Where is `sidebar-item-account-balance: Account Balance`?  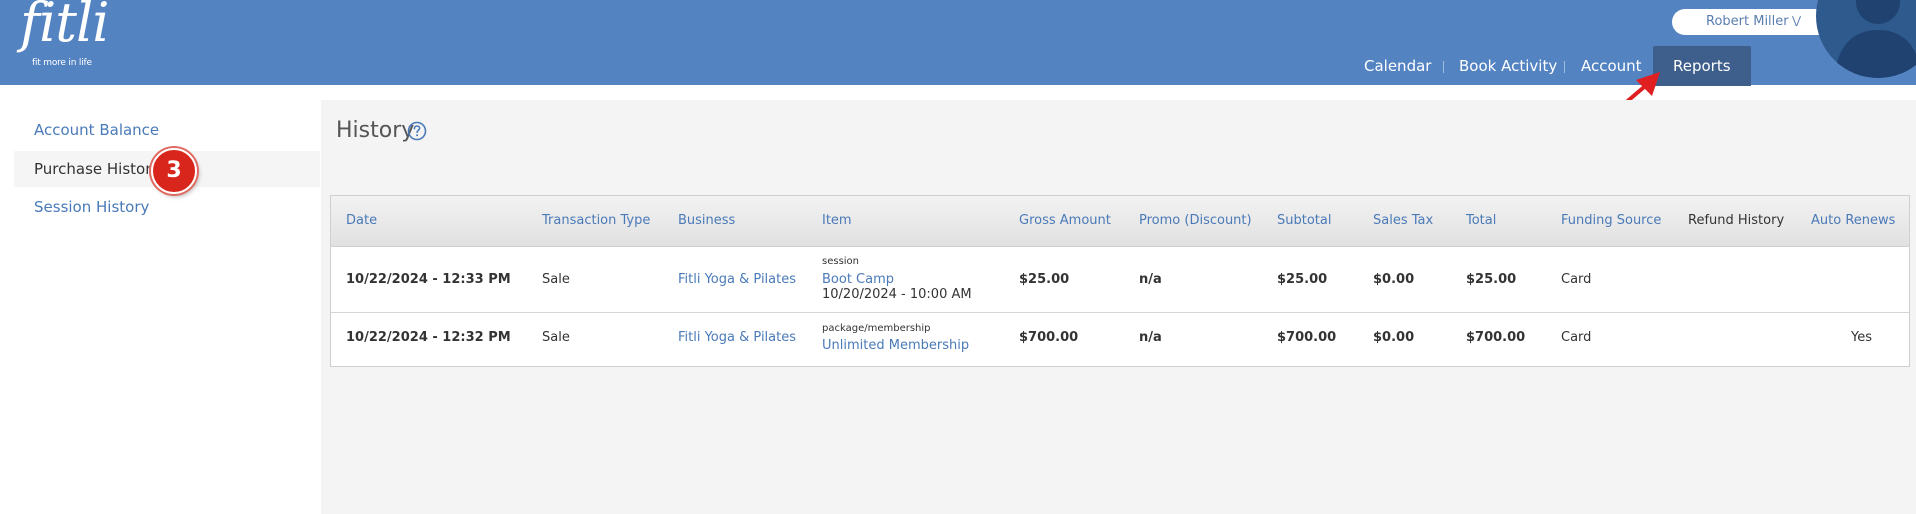
sidebar-item-account-balance: Account Balance is located at coordinates (167, 130).